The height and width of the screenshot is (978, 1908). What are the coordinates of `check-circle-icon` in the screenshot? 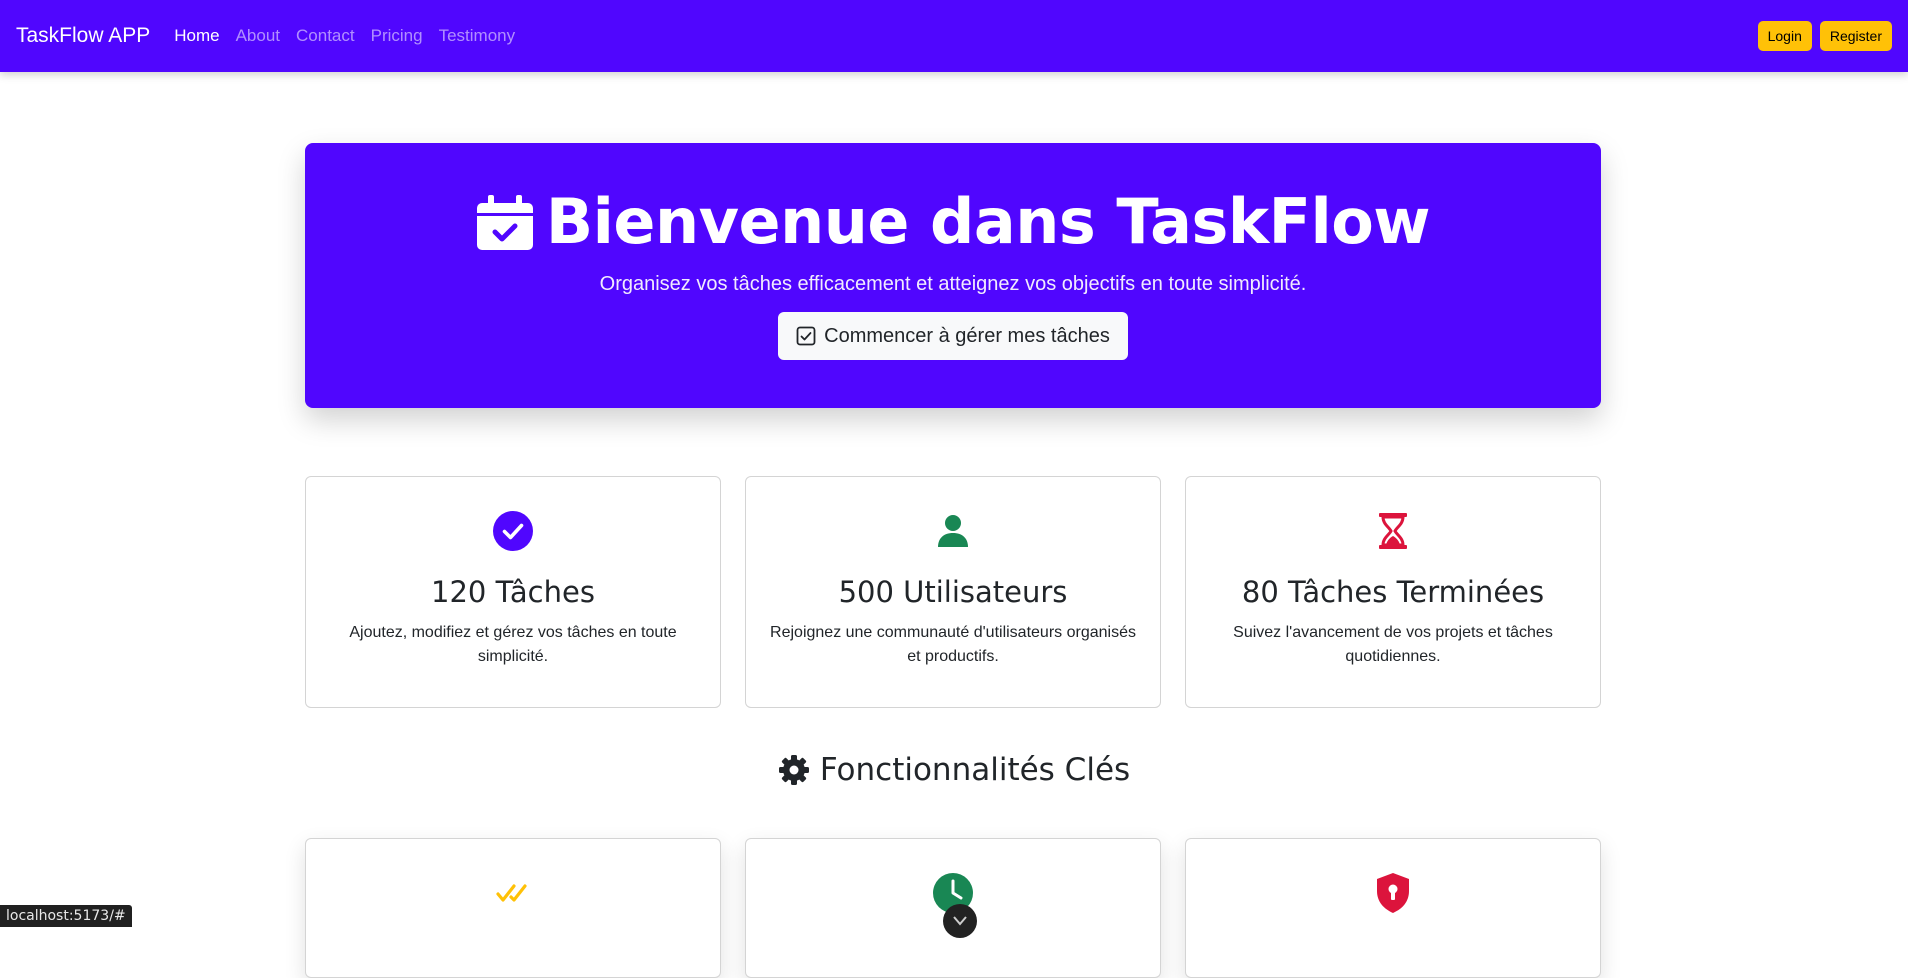 It's located at (513, 531).